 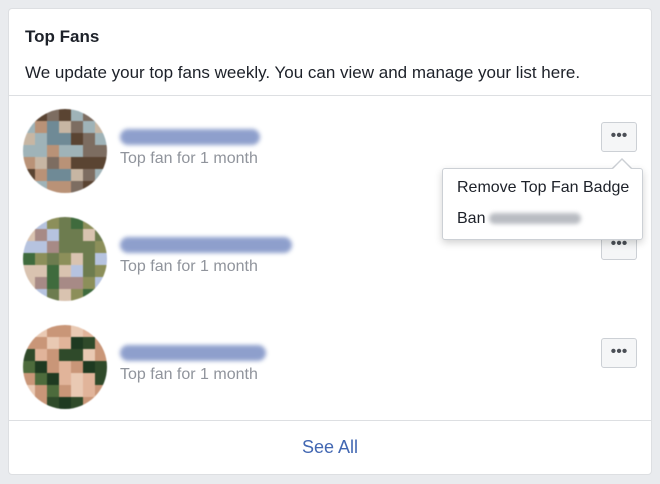 I want to click on ban-name-redacted, so click(x=535, y=219).